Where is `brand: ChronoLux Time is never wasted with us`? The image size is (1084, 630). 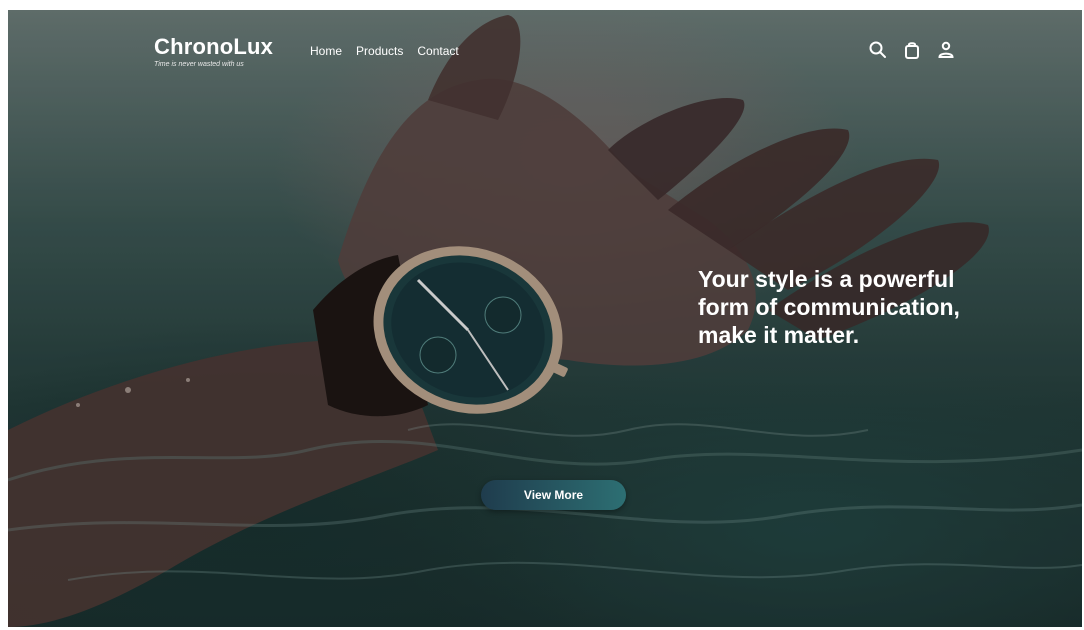 brand: ChronoLux Time is never wasted with us is located at coordinates (213, 51).